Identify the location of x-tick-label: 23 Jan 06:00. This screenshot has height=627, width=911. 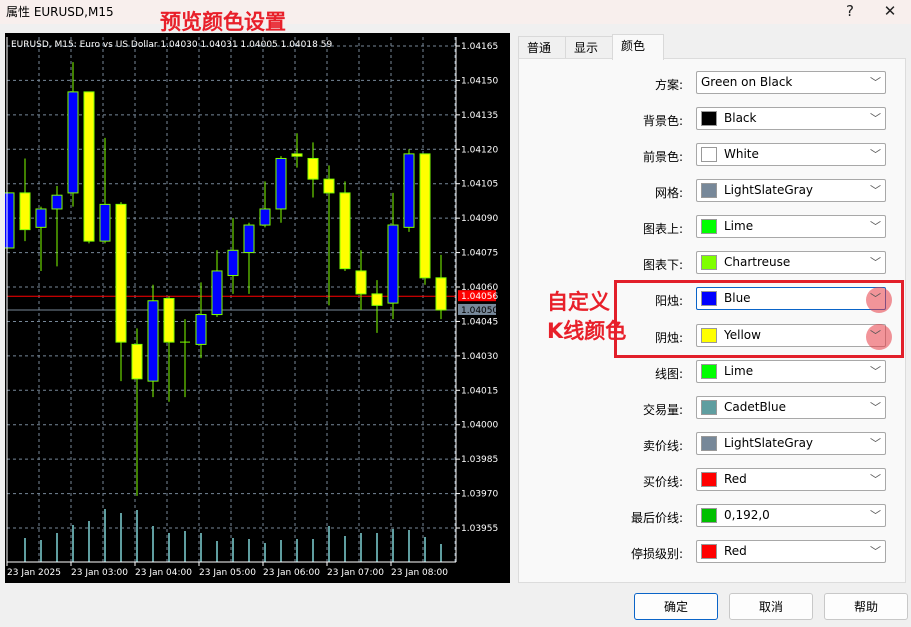
(291, 573).